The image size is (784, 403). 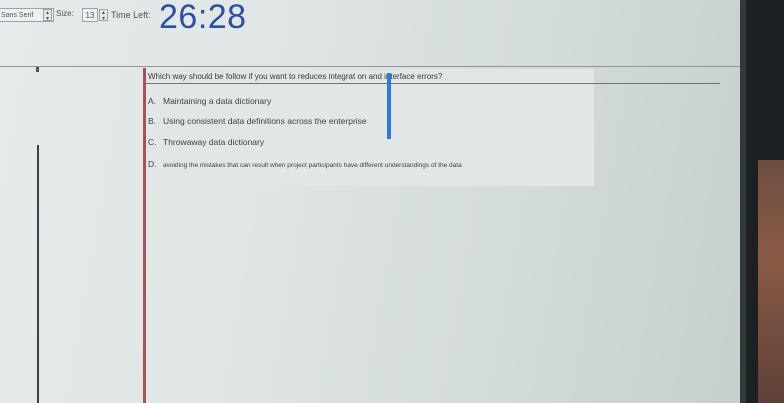 What do you see at coordinates (152, 164) in the screenshot?
I see `option-letter: D.` at bounding box center [152, 164].